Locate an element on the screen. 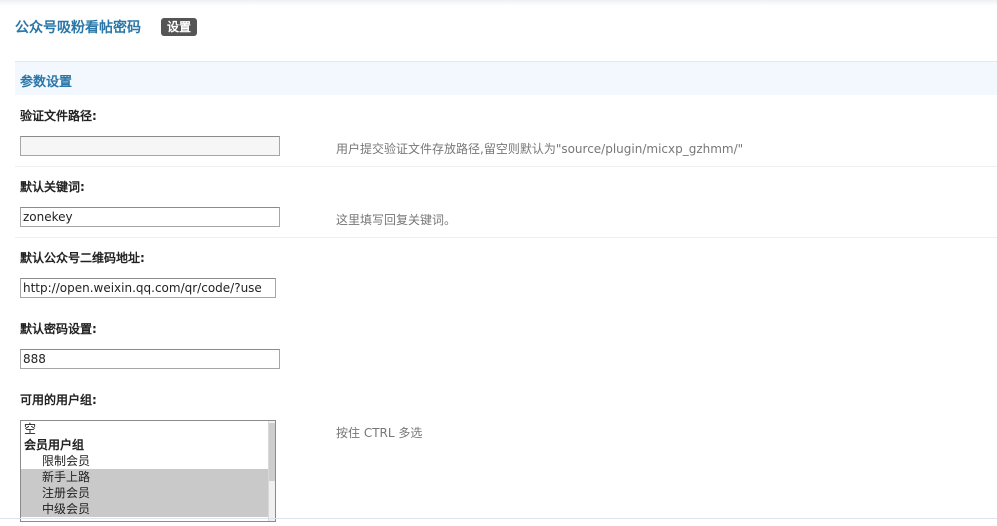  user-groups-select: 空 会员用户组 限制会员 新手上路 注册会员 中级会员 is located at coordinates (148, 471).